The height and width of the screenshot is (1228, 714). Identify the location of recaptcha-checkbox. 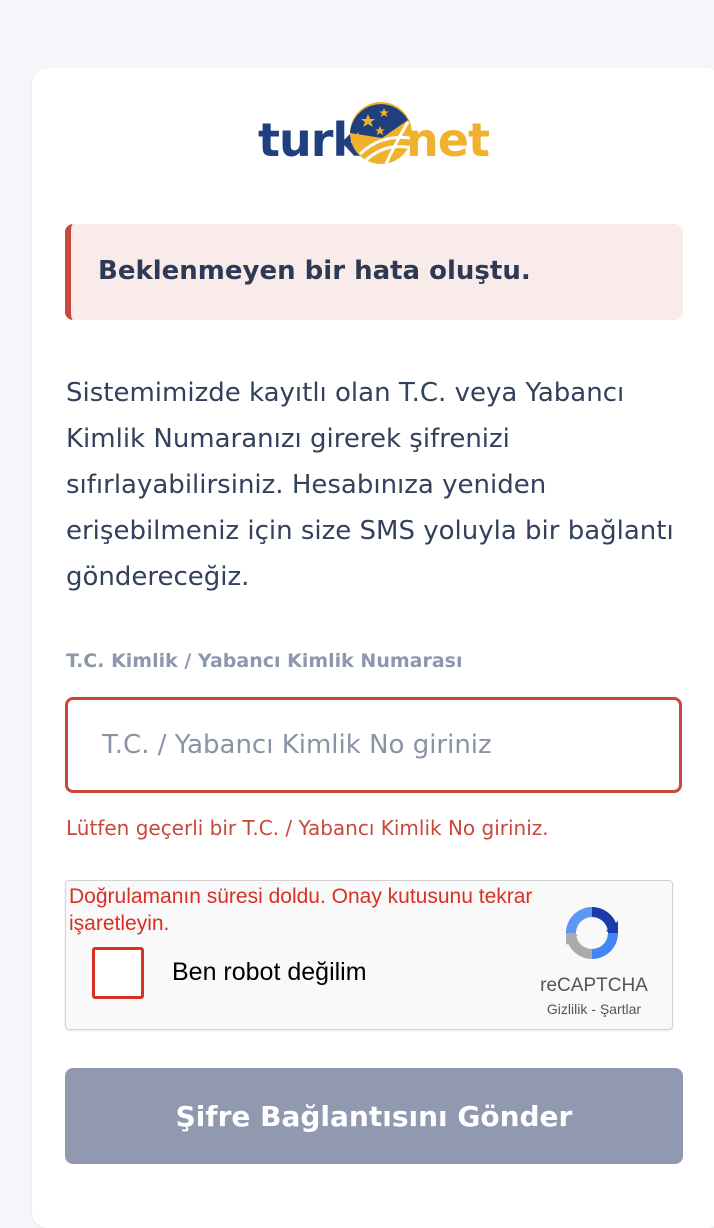
(118, 973).